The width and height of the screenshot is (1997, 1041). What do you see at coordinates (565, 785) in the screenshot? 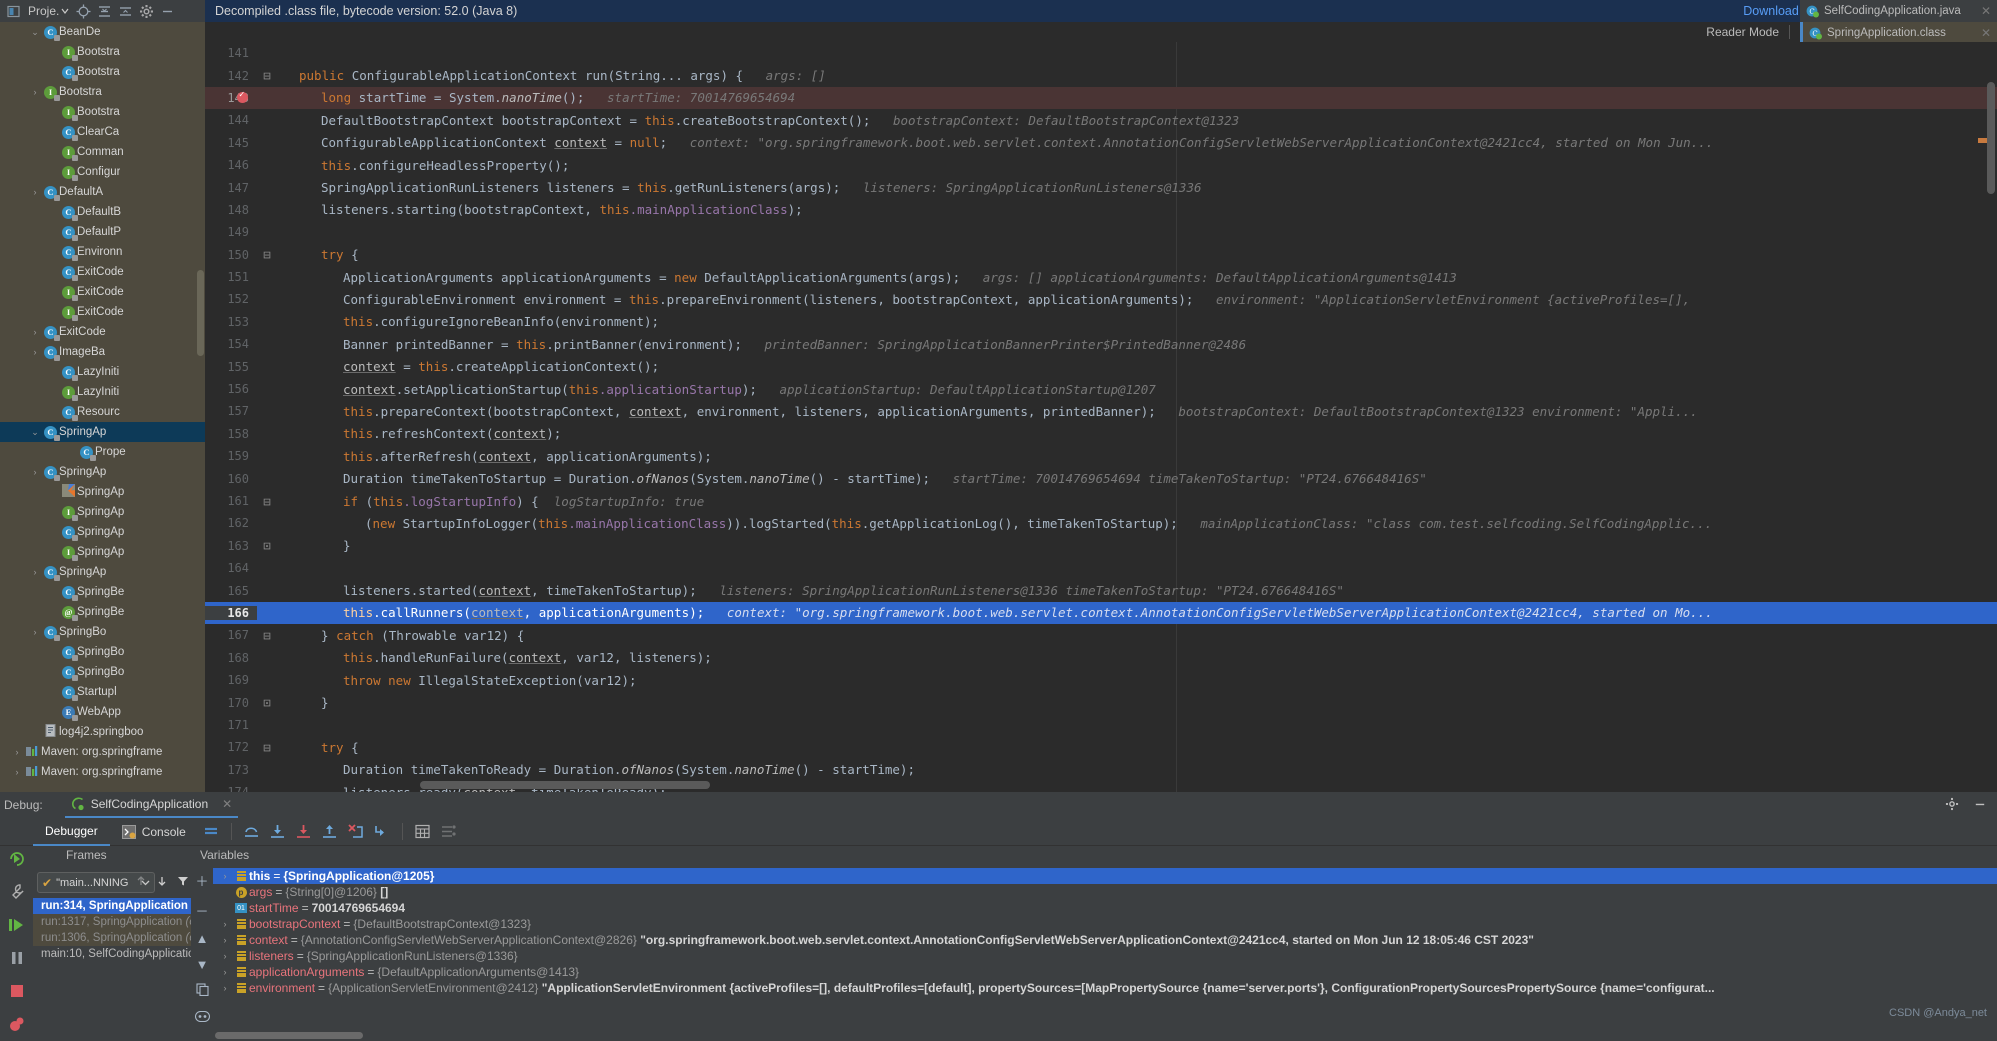
I see `editor-horizontal-scrollbar` at bounding box center [565, 785].